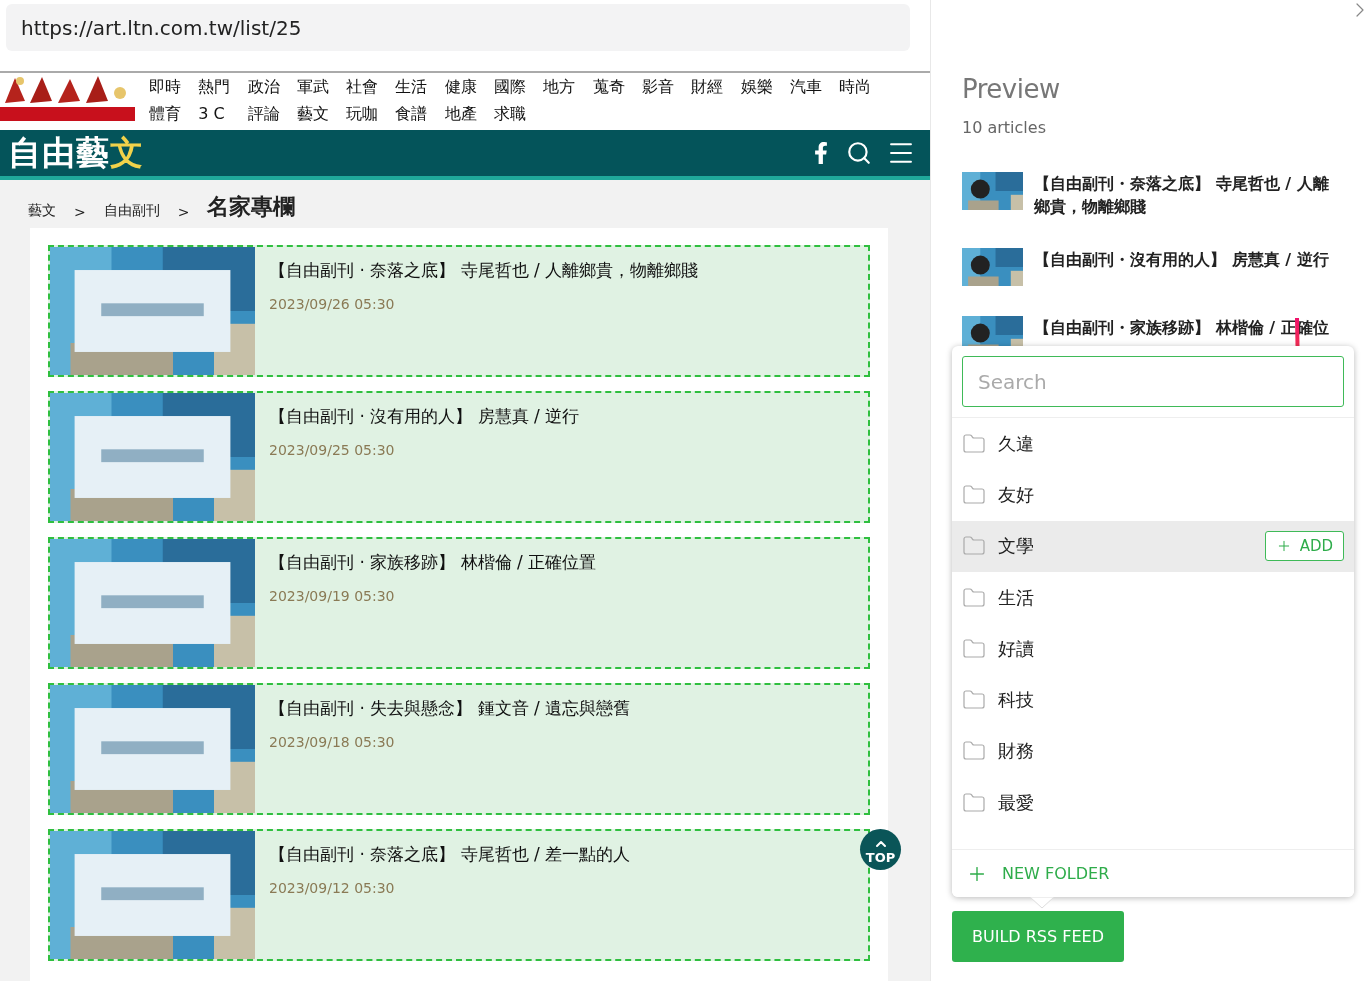  Describe the element at coordinates (321, 113) in the screenshot. I see `nav-link: 藝文` at that location.